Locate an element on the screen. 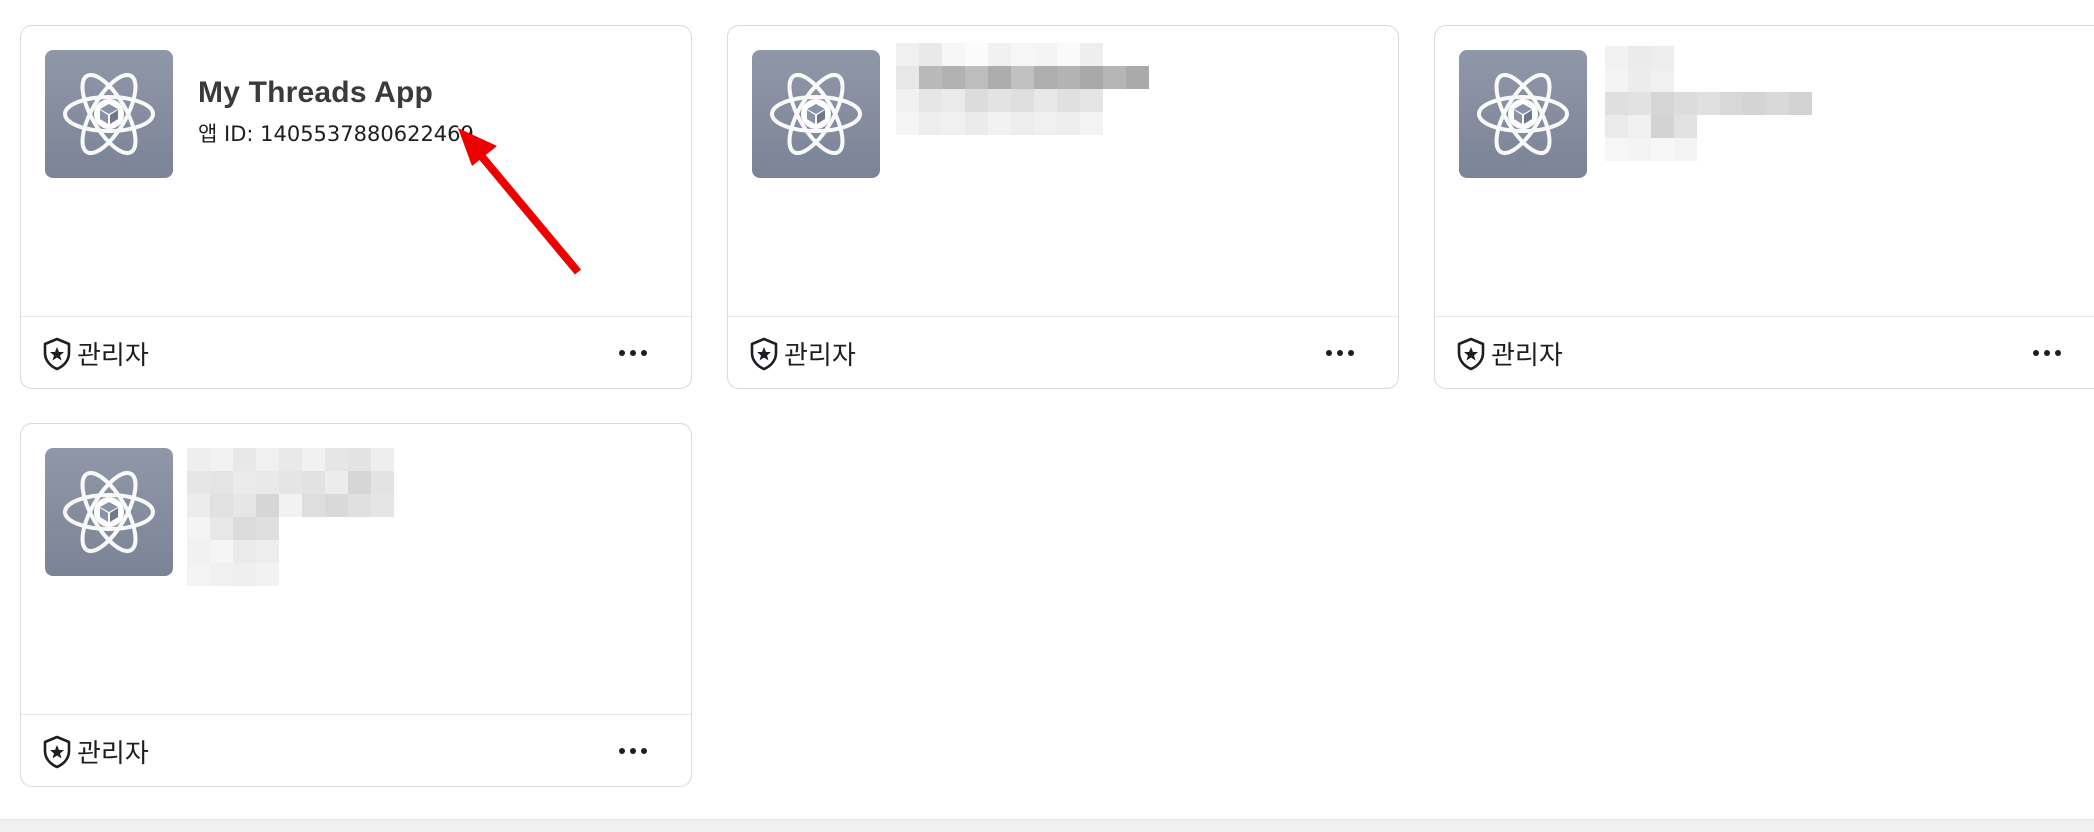  bottom-scroll-edge is located at coordinates (1047, 825).